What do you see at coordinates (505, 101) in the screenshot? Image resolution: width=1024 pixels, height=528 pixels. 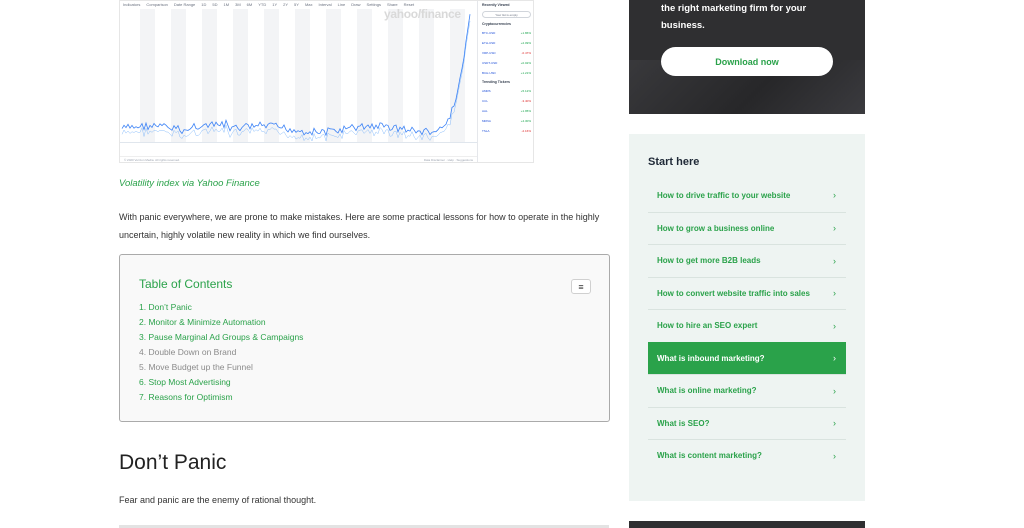 I see `ticker-row: CCL -3.40%` at bounding box center [505, 101].